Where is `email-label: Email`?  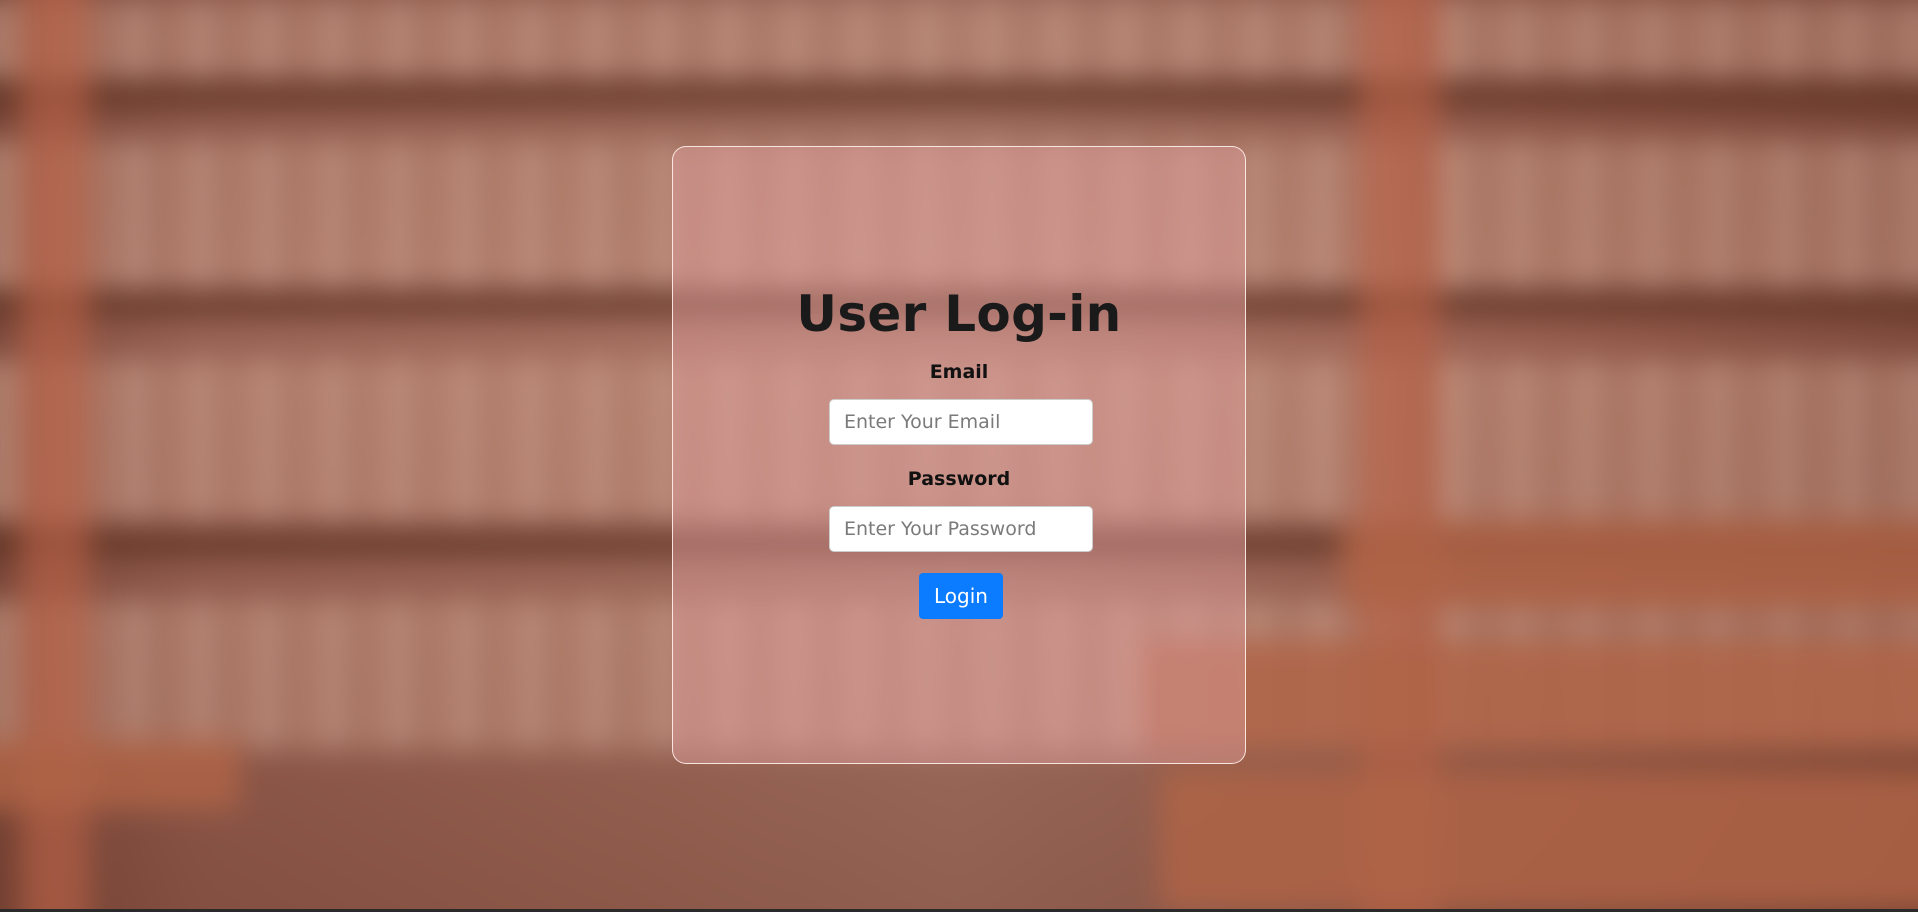 email-label: Email is located at coordinates (959, 372).